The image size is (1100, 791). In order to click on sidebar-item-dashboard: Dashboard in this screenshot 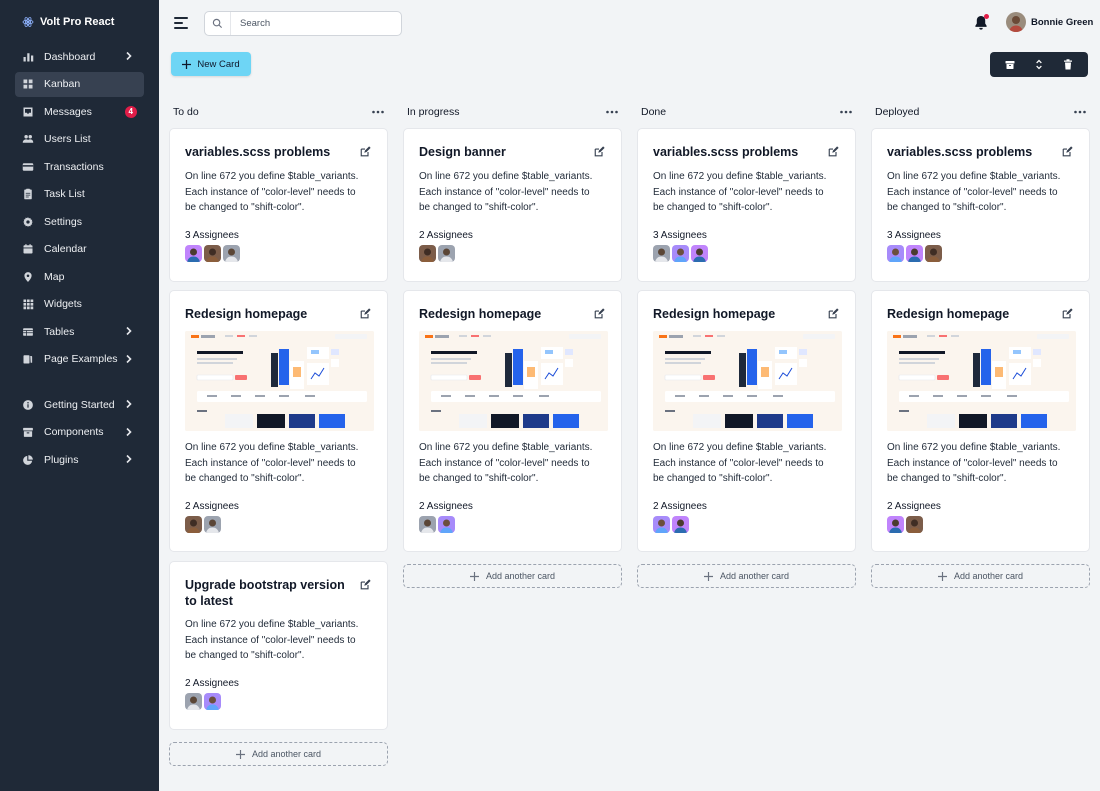, I will do `click(79, 56)`.